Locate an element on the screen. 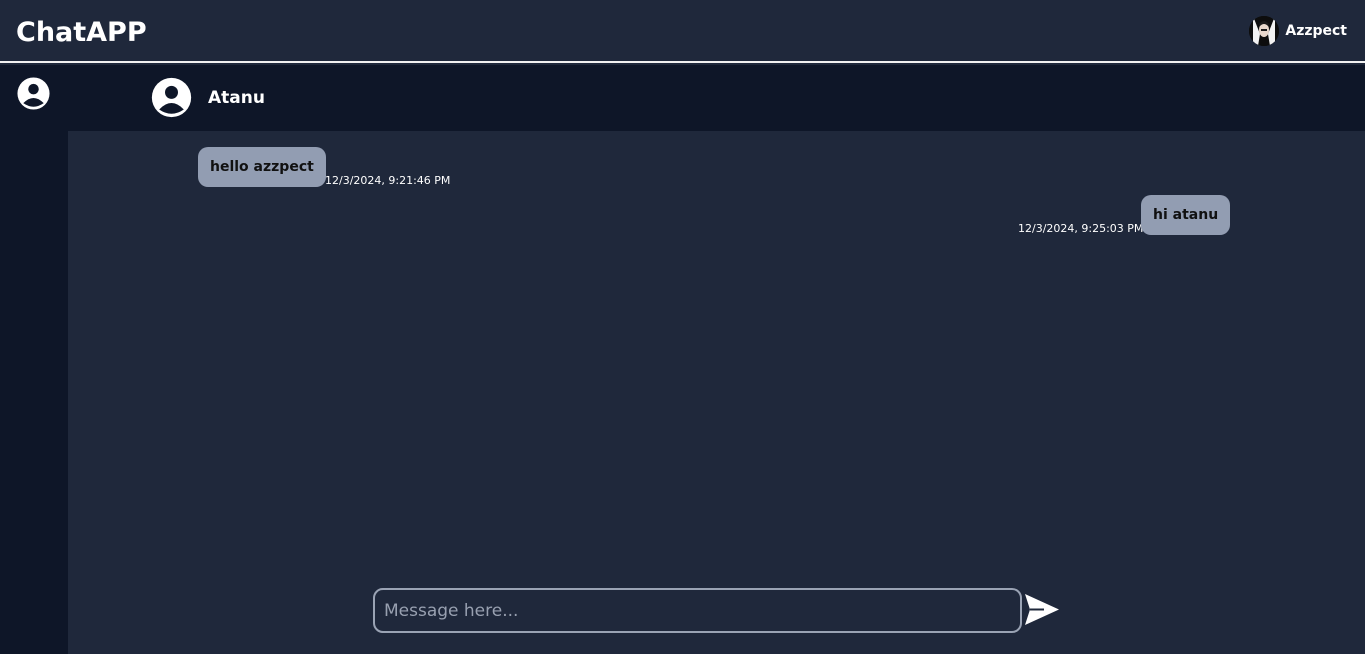 The width and height of the screenshot is (1365, 654). current-user-chip: Azzpect is located at coordinates (1298, 31).